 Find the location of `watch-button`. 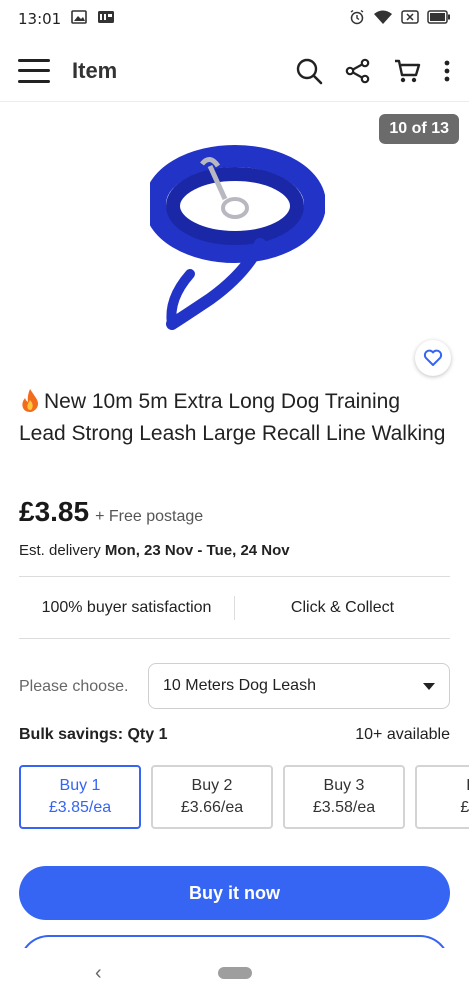

watch-button is located at coordinates (433, 358).